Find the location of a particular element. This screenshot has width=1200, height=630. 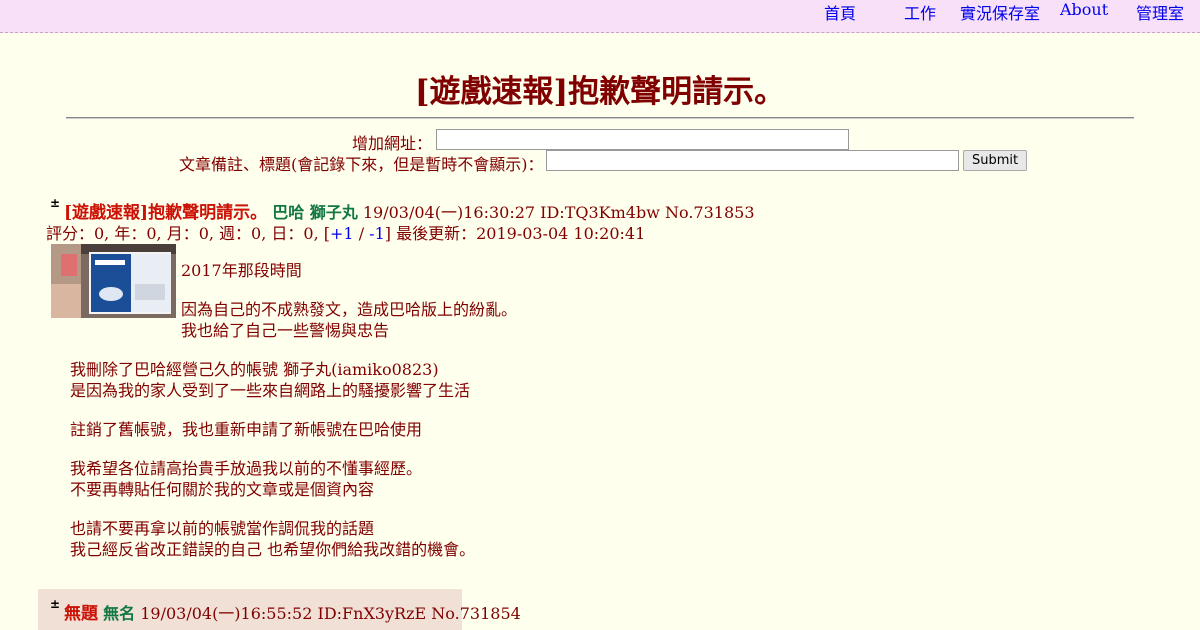

nav-work: 工作 is located at coordinates (920, 12).